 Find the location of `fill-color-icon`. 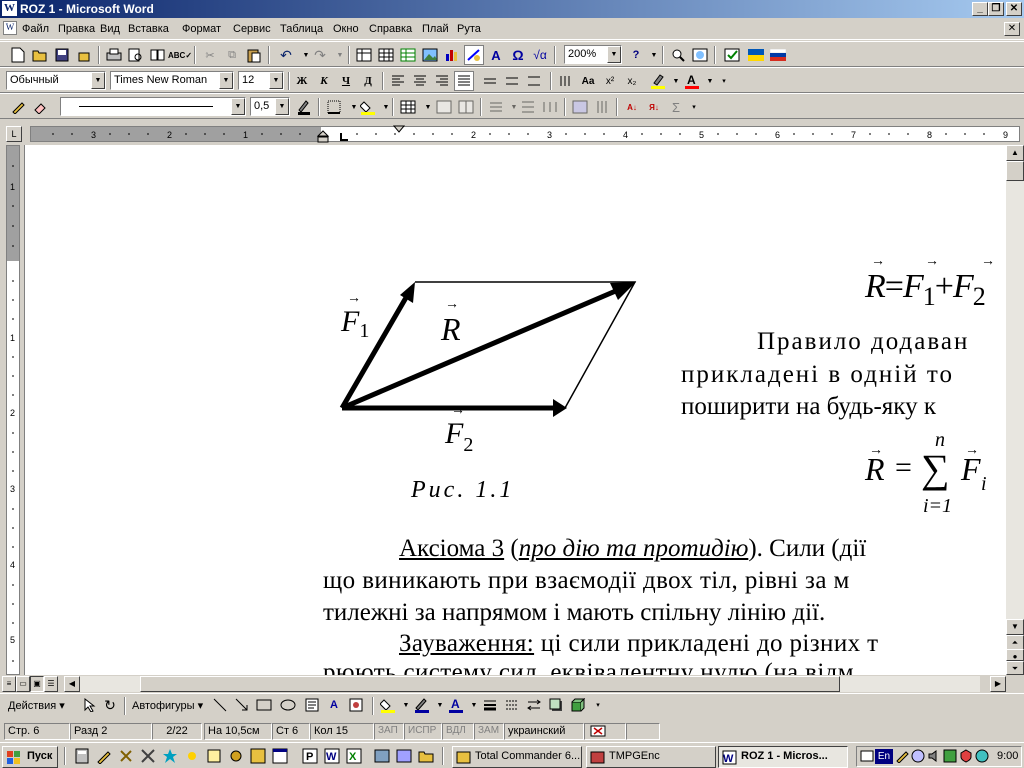

fill-color-icon is located at coordinates (388, 705).